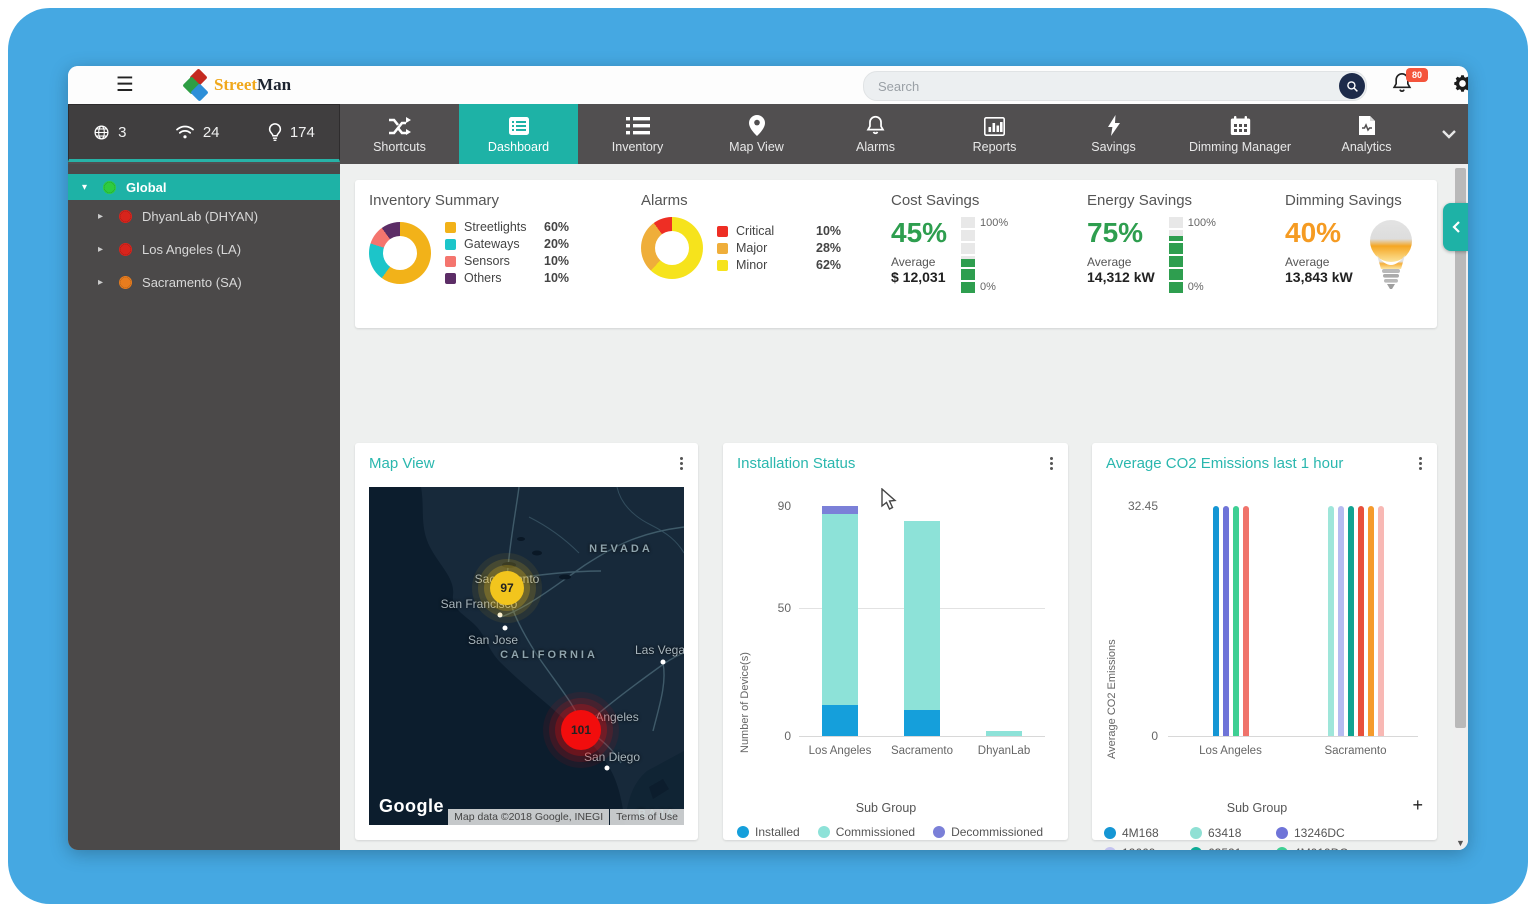 This screenshot has height=912, width=1536. Describe the element at coordinates (1257, 808) in the screenshot. I see `co2-x-axis-label: Sub Group` at that location.